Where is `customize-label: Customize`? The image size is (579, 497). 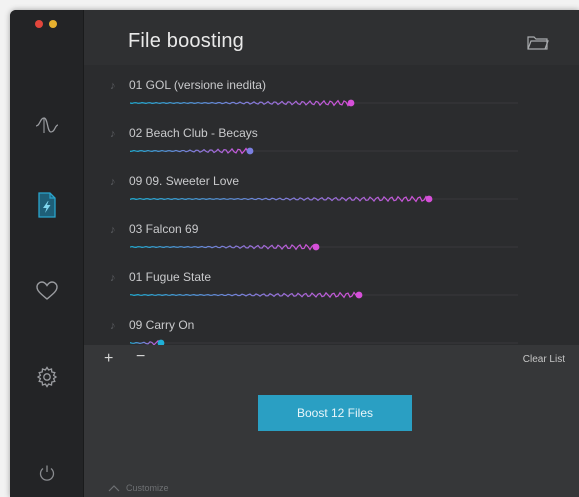
customize-label: Customize is located at coordinates (147, 488).